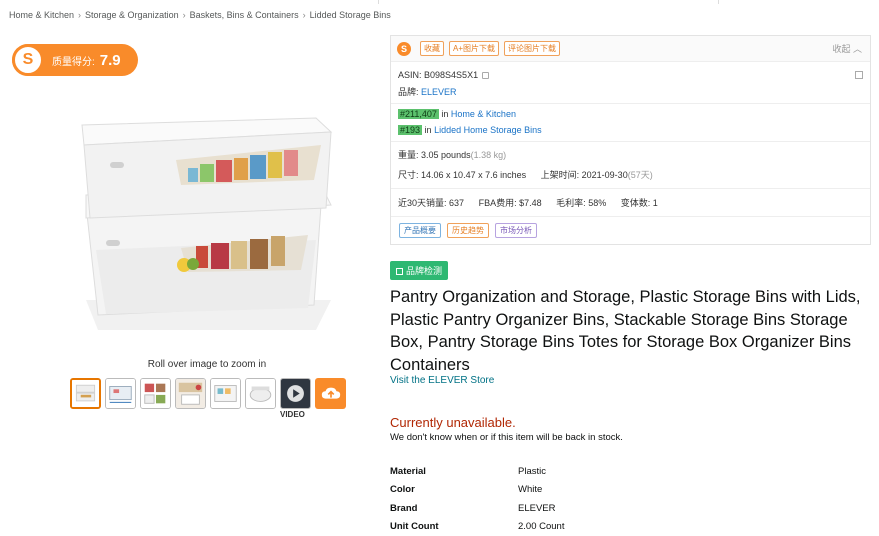 The image size is (879, 536). What do you see at coordinates (571, 203) in the screenshot?
I see `margin-label: 毛利率:` at bounding box center [571, 203].